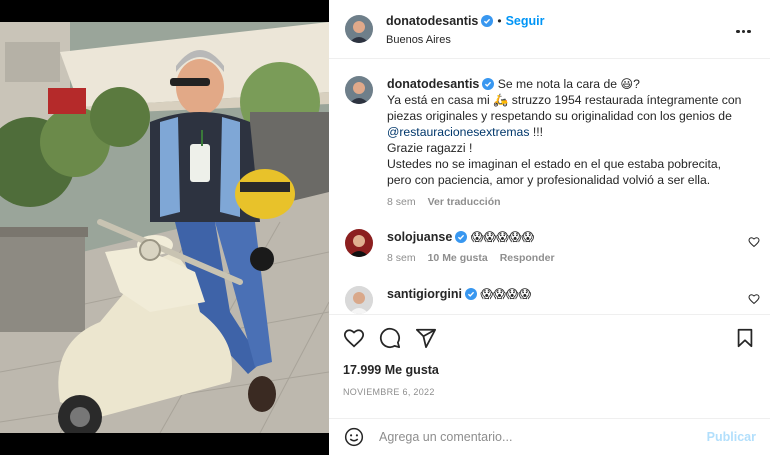 The width and height of the screenshot is (770, 455). Describe the element at coordinates (354, 437) in the screenshot. I see `emoji-icon` at that location.